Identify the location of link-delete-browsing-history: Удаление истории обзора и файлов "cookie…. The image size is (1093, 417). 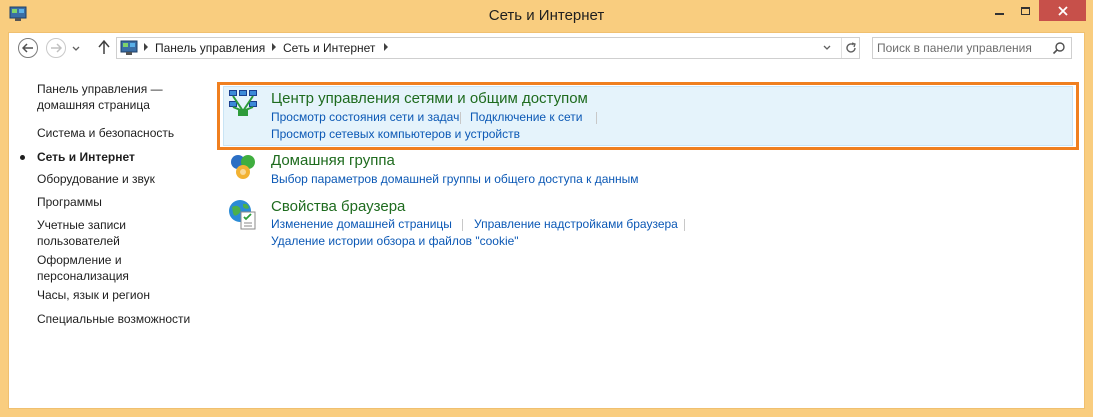
(395, 241).